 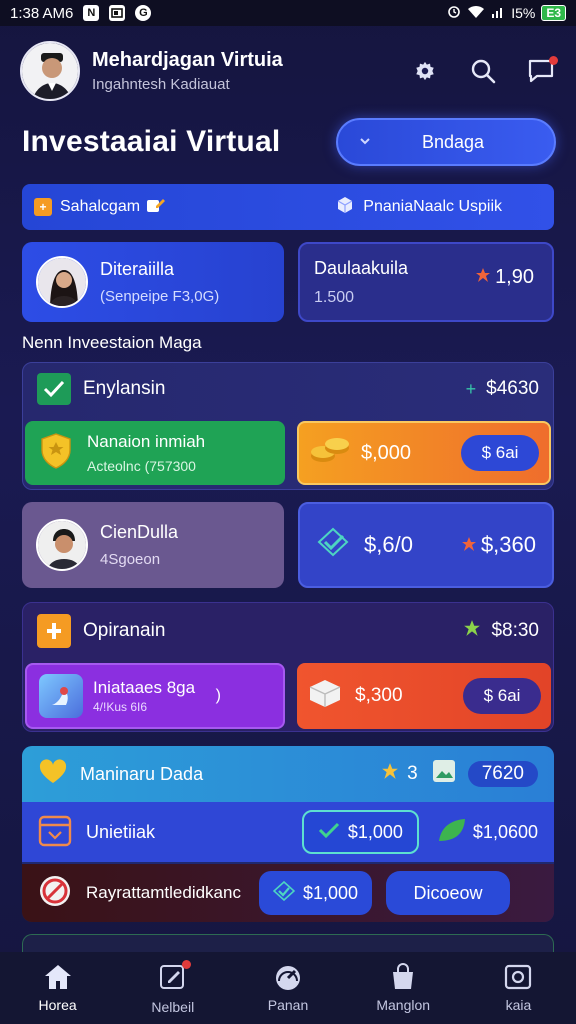 What do you see at coordinates (448, 893) in the screenshot?
I see `row-2-action-button: Dicoeow` at bounding box center [448, 893].